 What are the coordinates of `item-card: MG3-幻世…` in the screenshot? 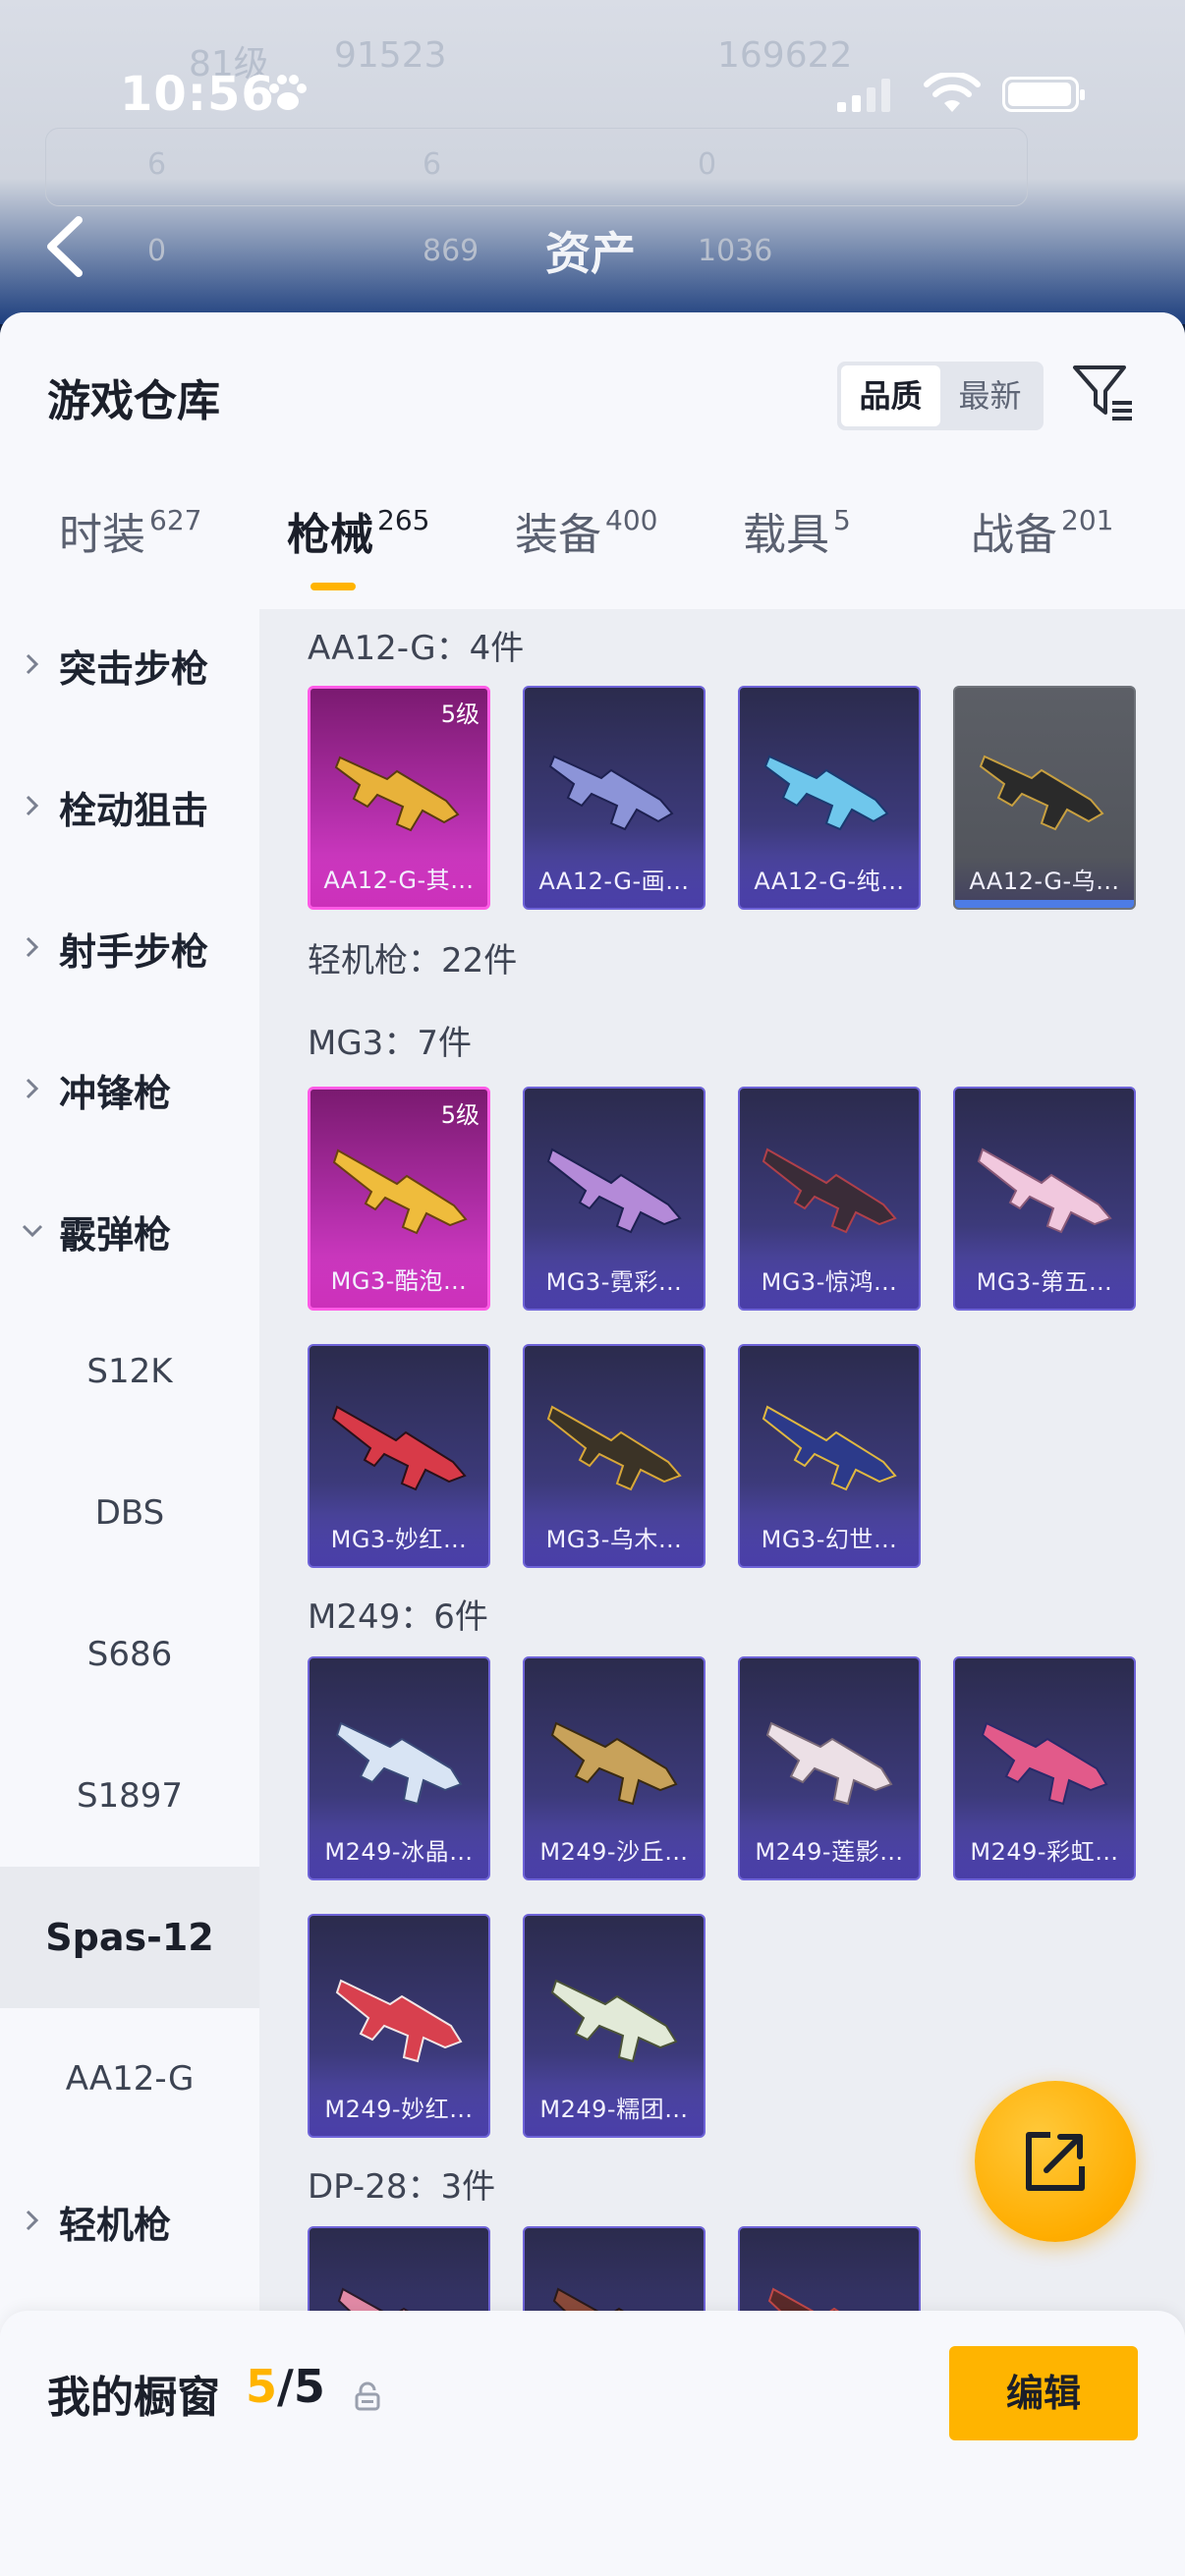 It's located at (830, 1456).